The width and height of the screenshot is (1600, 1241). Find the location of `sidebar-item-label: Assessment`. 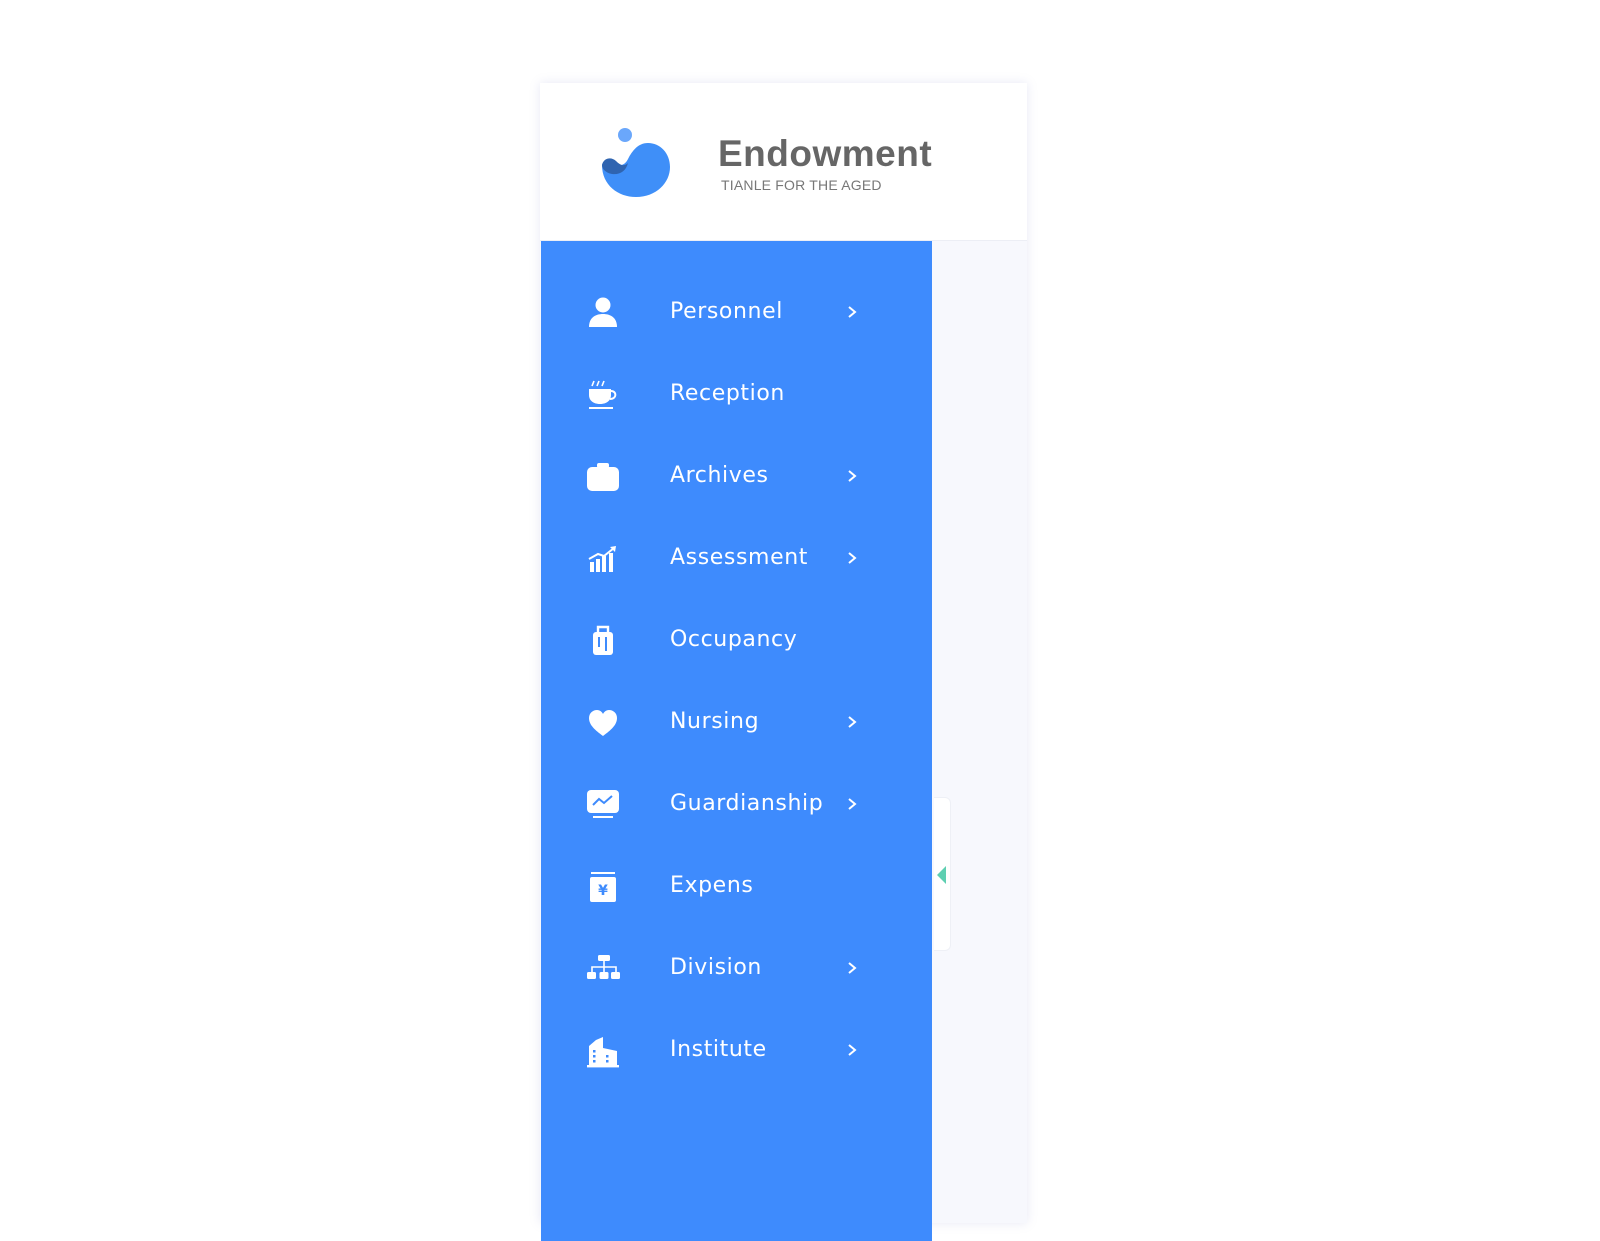

sidebar-item-label: Assessment is located at coordinates (739, 557).